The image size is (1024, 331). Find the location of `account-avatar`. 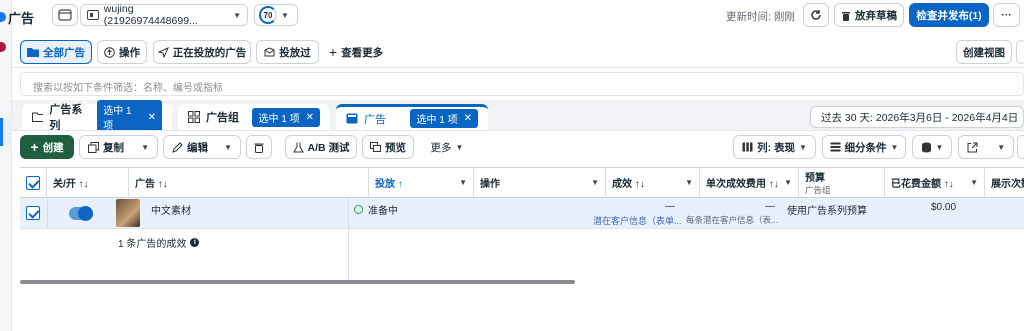

account-avatar is located at coordinates (3, 47).